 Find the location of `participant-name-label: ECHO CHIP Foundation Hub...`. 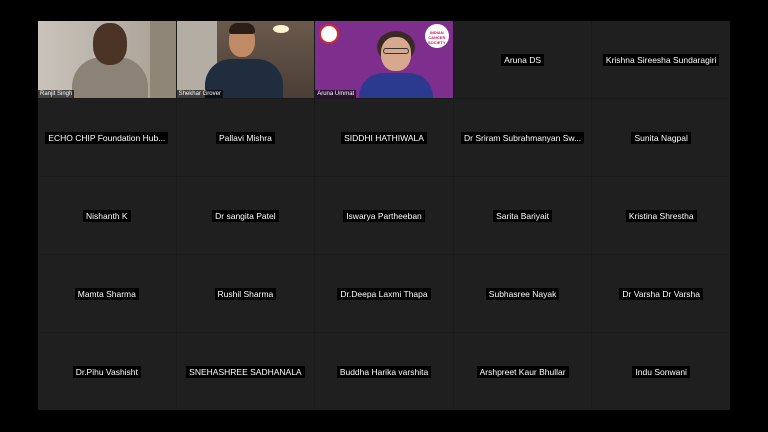

participant-name-label: ECHO CHIP Foundation Hub... is located at coordinates (107, 137).